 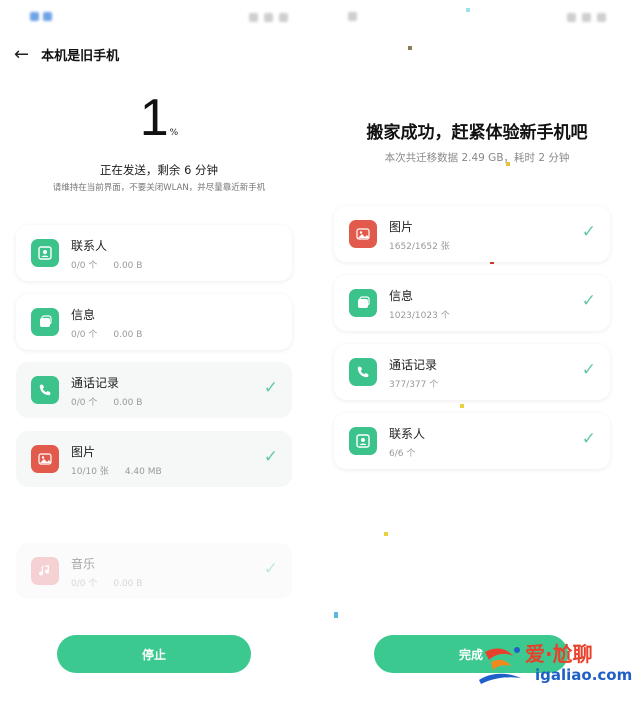 What do you see at coordinates (154, 390) in the screenshot?
I see `list-item-call-log: 通话记录 0/0 个 0.00 B ✓` at bounding box center [154, 390].